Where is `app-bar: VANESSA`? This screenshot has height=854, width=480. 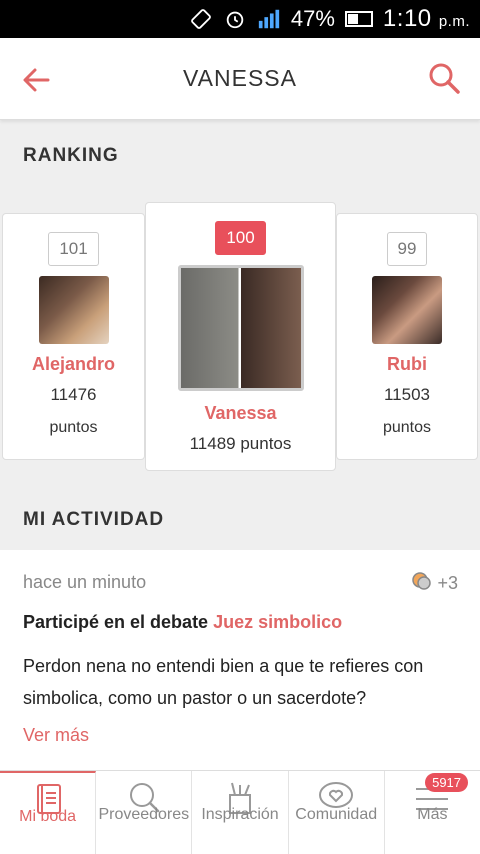 app-bar: VANESSA is located at coordinates (240, 79).